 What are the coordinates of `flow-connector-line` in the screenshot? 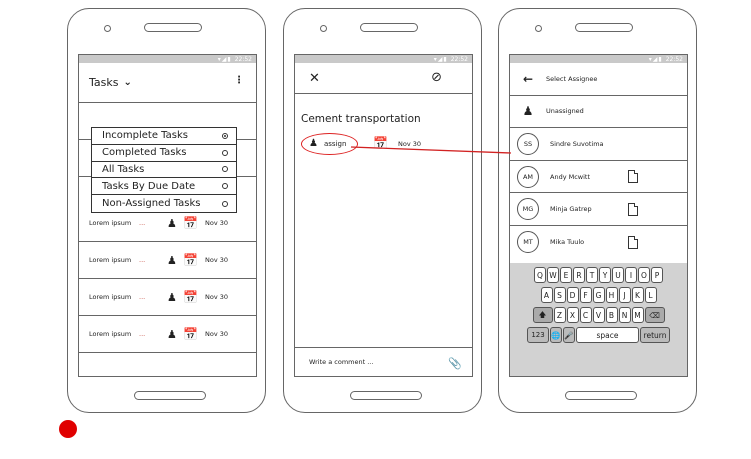 It's located at (431, 150).